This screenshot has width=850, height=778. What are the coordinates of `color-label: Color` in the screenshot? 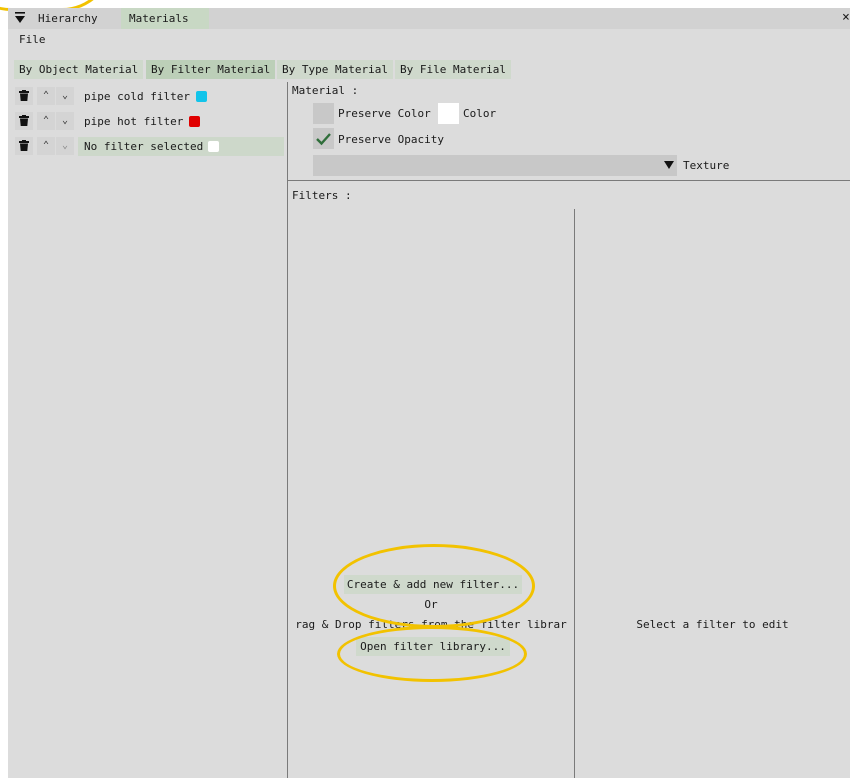 It's located at (480, 113).